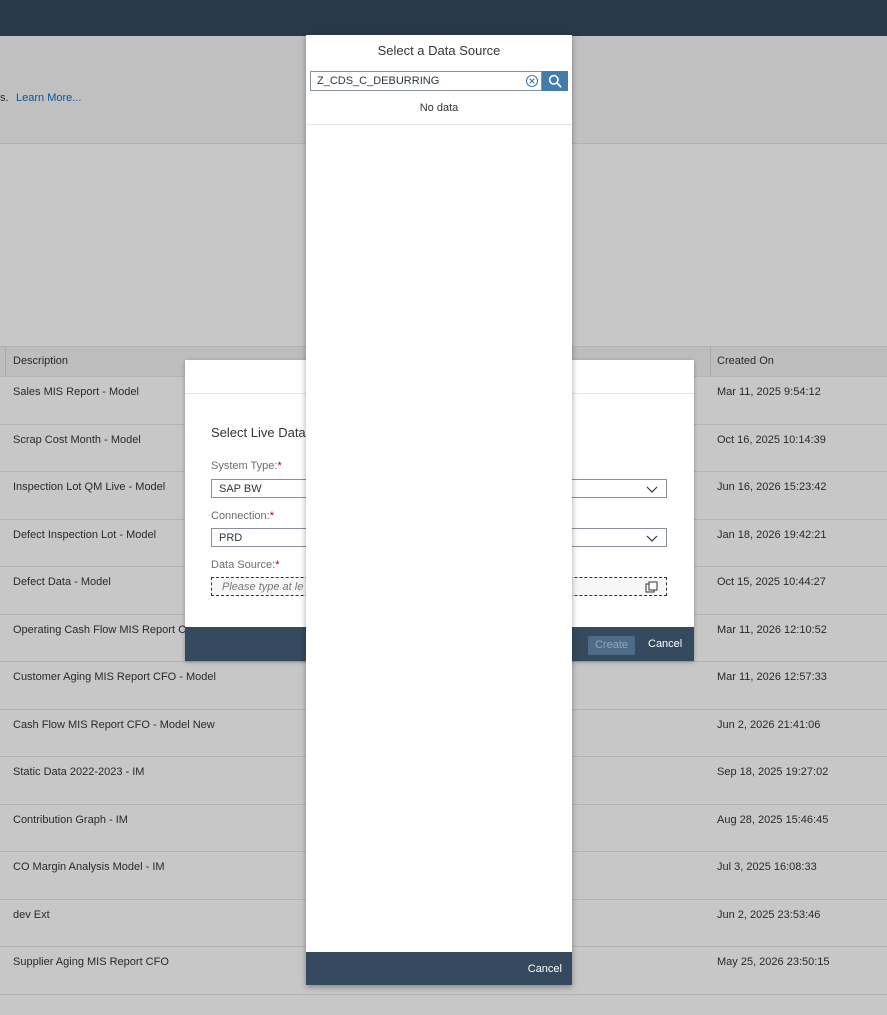 Image resolution: width=887 pixels, height=1015 pixels. Describe the element at coordinates (439, 108) in the screenshot. I see `no-data-message: No data` at that location.